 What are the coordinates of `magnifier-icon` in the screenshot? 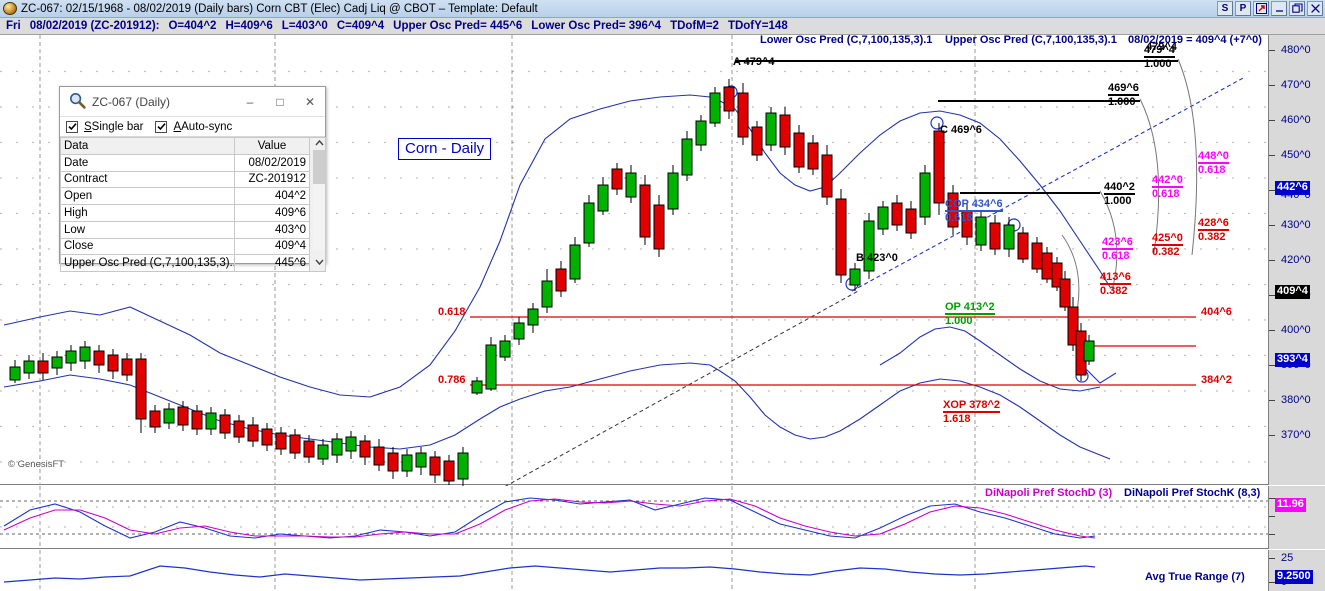 It's located at (77, 102).